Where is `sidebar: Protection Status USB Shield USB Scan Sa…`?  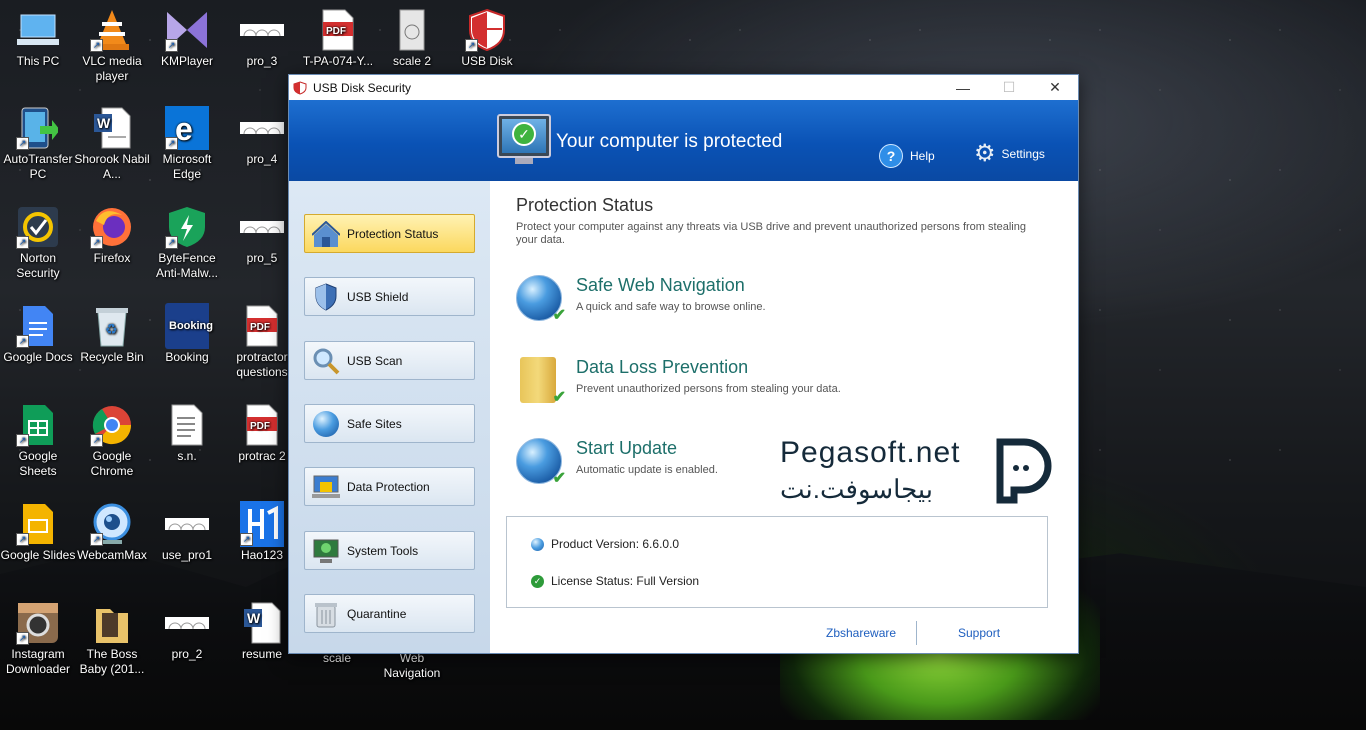
sidebar: Protection Status USB Shield USB Scan Sa… is located at coordinates (389, 417).